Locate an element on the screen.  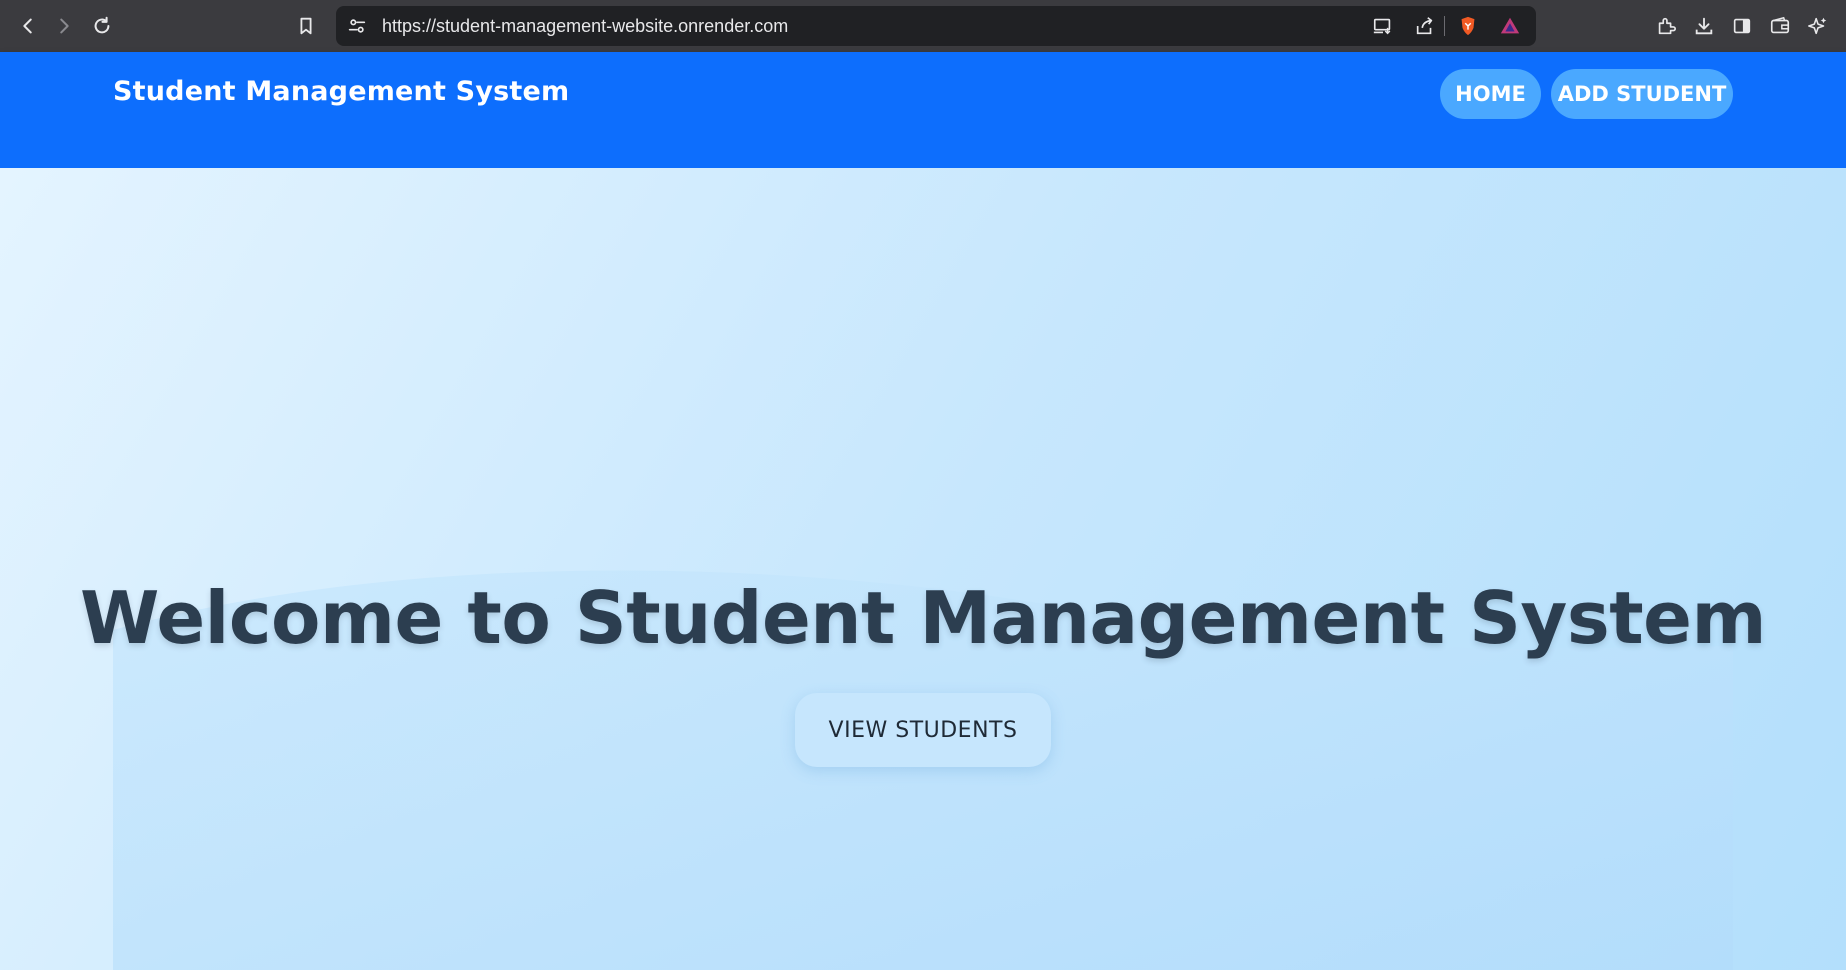
hero-title: Welcome to Student Management System is located at coordinates (923, 618).